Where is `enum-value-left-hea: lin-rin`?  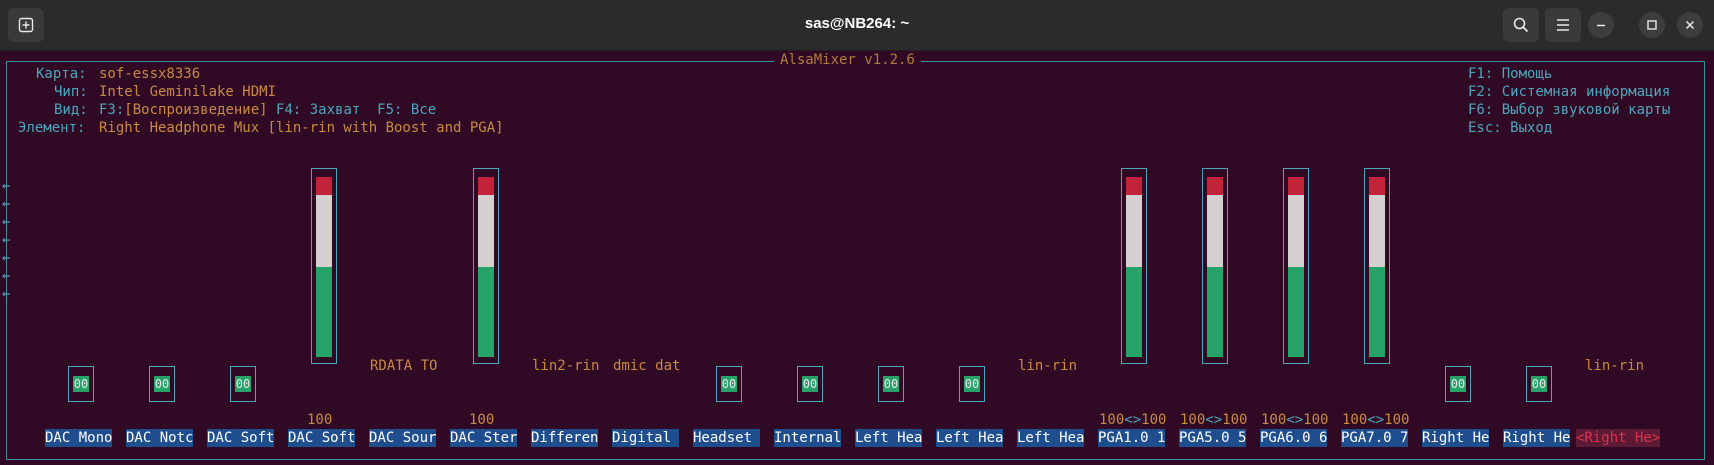
enum-value-left-hea: lin-rin is located at coordinates (1048, 366).